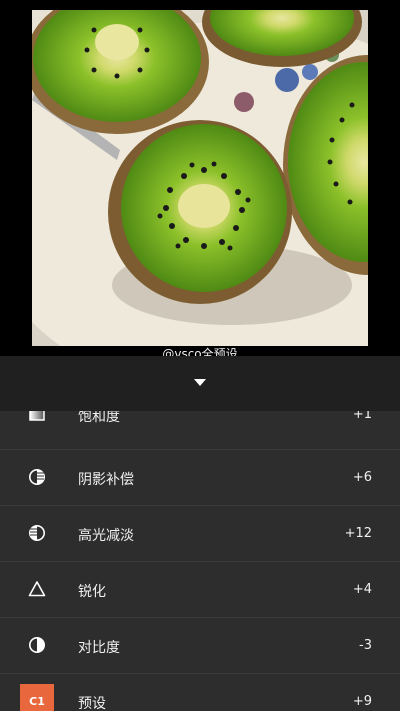 Image resolution: width=400 pixels, height=711 pixels. What do you see at coordinates (99, 648) in the screenshot?
I see `adjustment-label: 对比度` at bounding box center [99, 648].